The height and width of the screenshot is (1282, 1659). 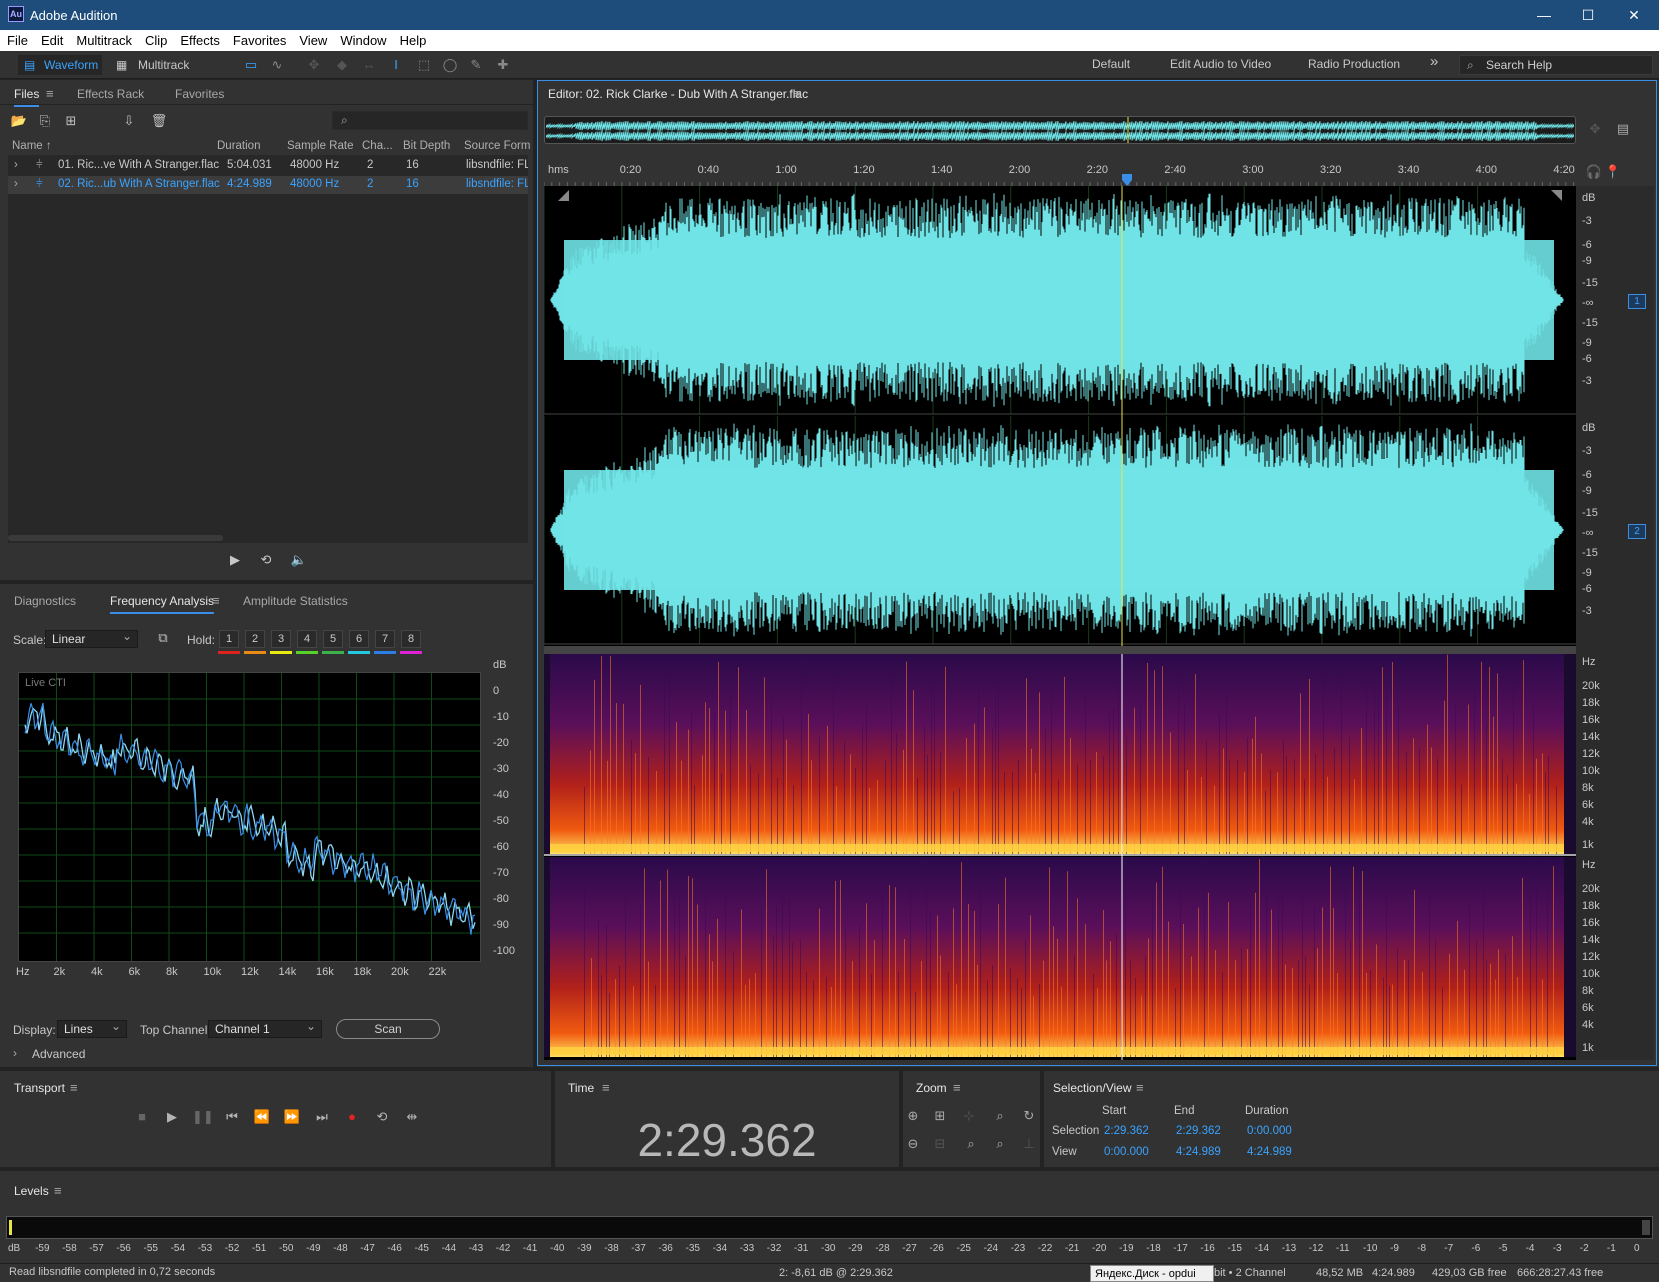 I want to click on zoom-menu-icon: ≡, so click(x=957, y=1087).